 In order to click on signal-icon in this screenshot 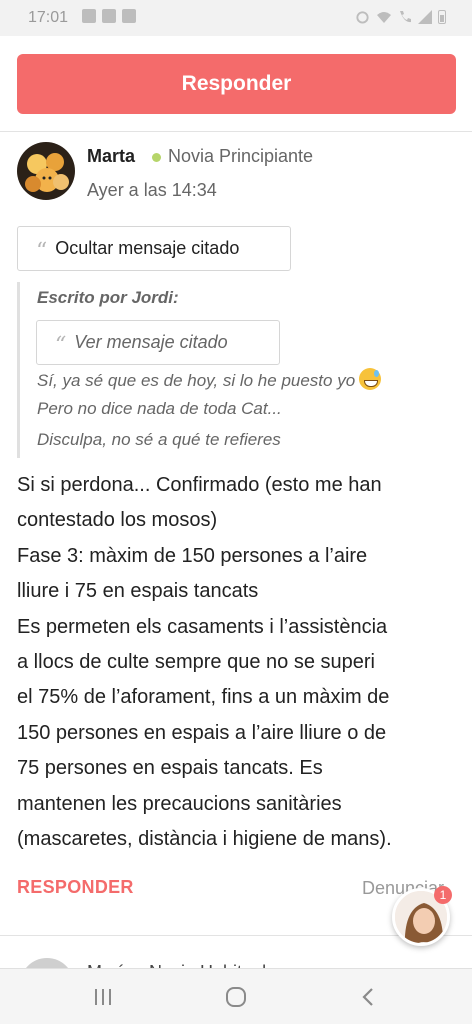, I will do `click(425, 16)`.